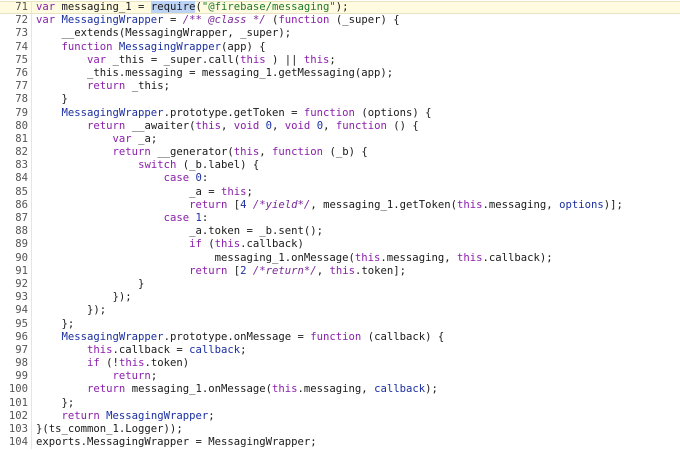 This screenshot has height=451, width=680. I want to click on line-number: 104, so click(18, 442).